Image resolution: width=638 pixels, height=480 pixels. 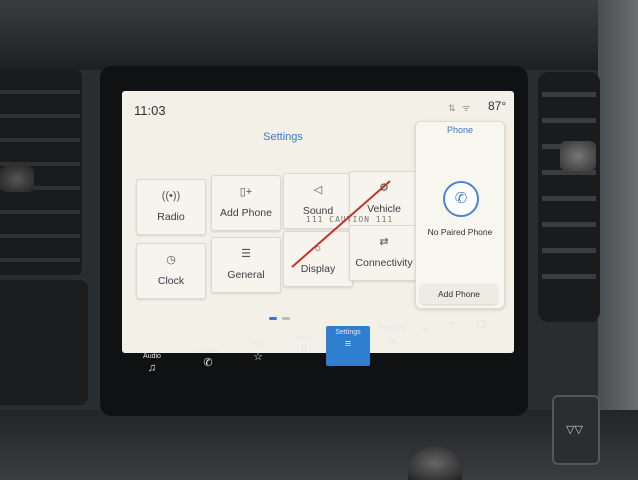 I want to click on scroll-up-button: ⌃, so click(x=453, y=327).